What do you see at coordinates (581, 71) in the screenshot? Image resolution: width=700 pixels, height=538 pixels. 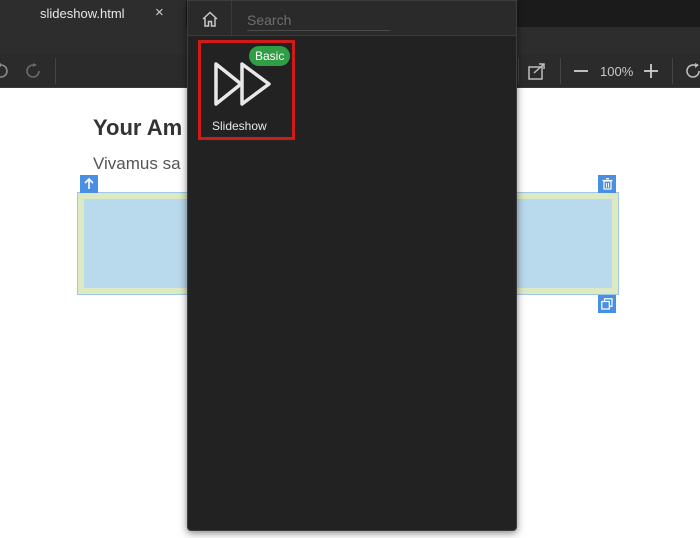 I see `zoom-out-icon` at bounding box center [581, 71].